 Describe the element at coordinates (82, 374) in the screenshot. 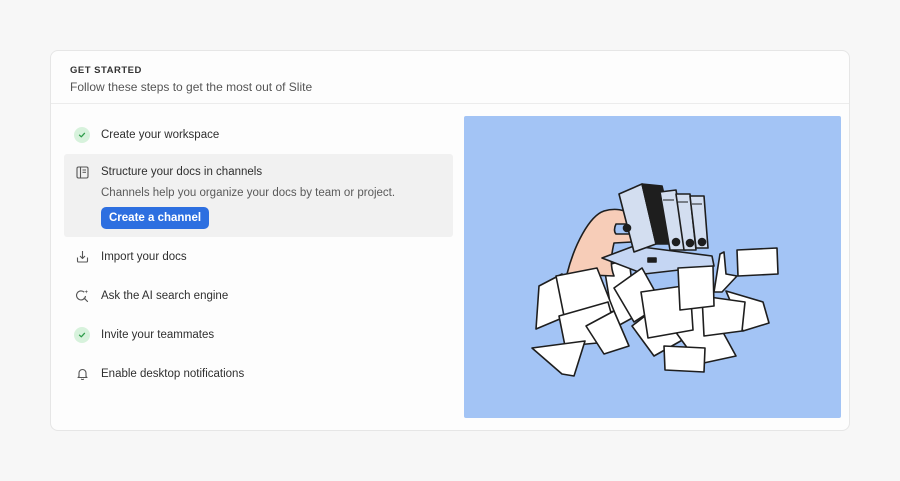

I see `bell-icon` at that location.